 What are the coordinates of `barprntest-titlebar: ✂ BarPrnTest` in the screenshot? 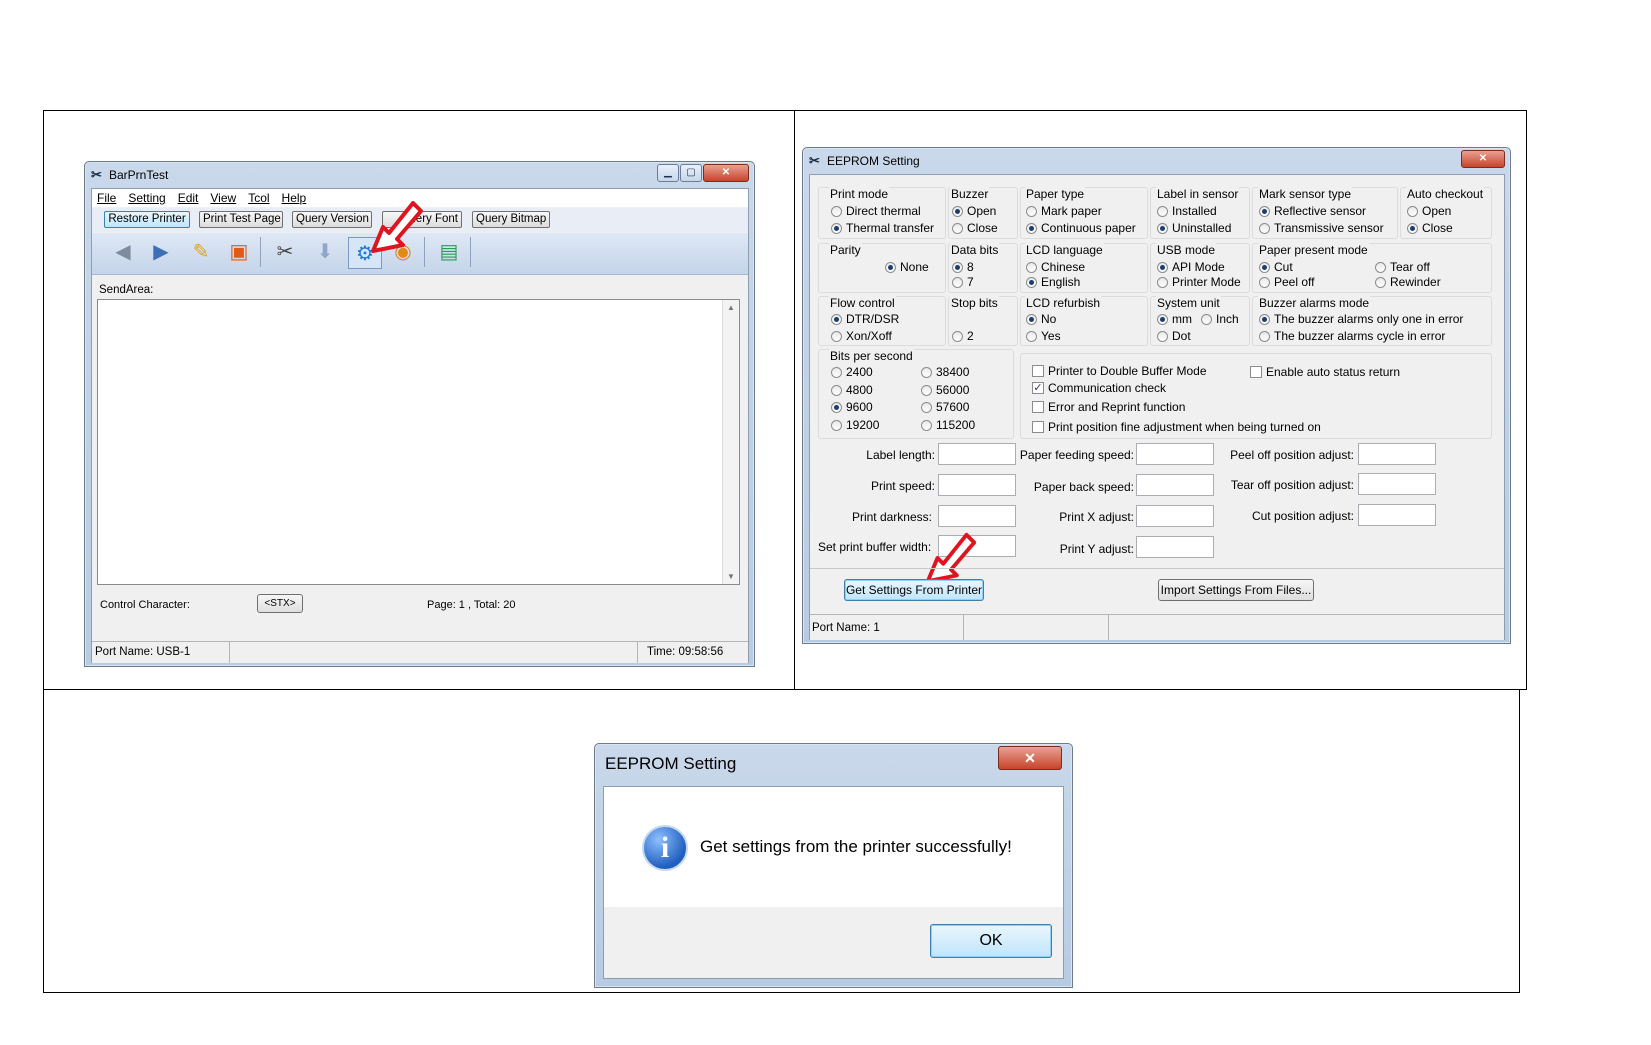 It's located at (419, 175).